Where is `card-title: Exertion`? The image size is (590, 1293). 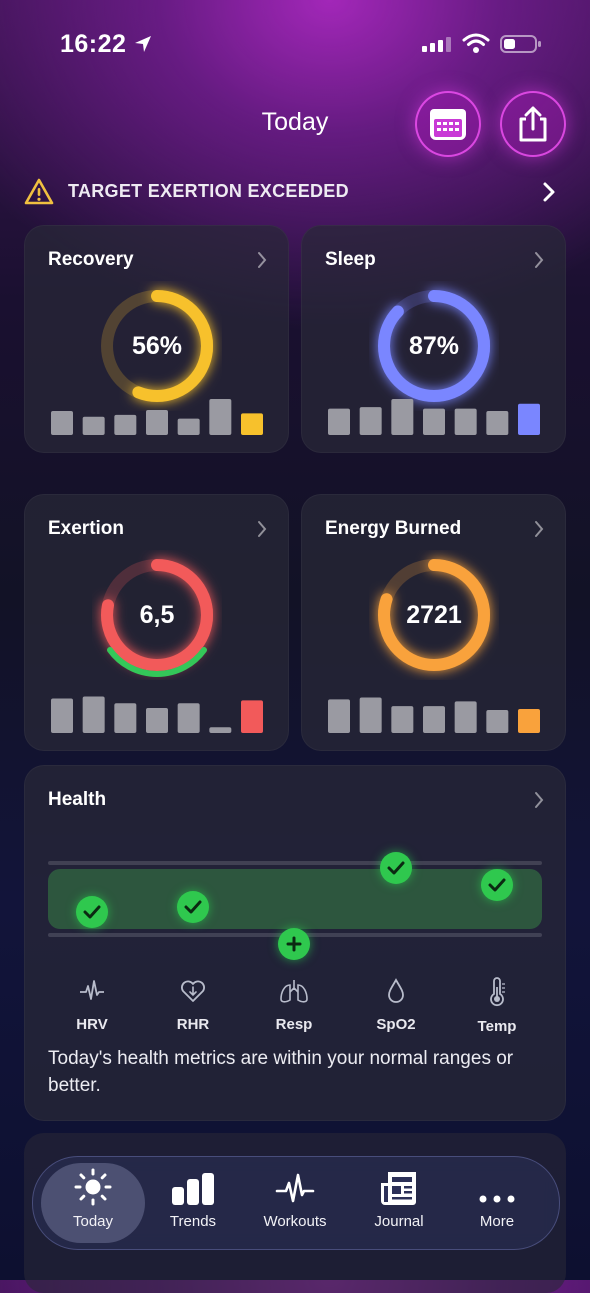
card-title: Exertion is located at coordinates (86, 528).